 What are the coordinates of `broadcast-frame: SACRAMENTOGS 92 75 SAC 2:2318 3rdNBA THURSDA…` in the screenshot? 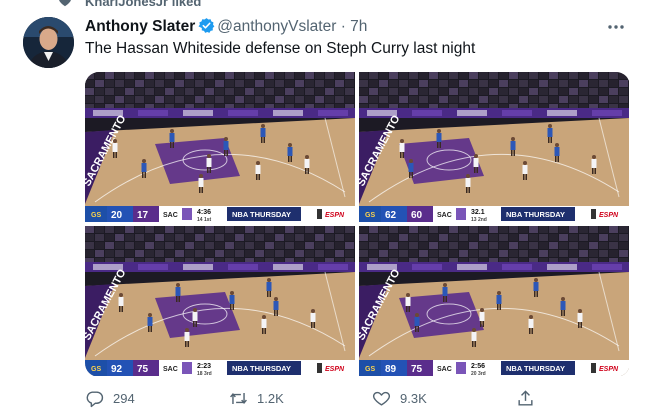 It's located at (220, 301).